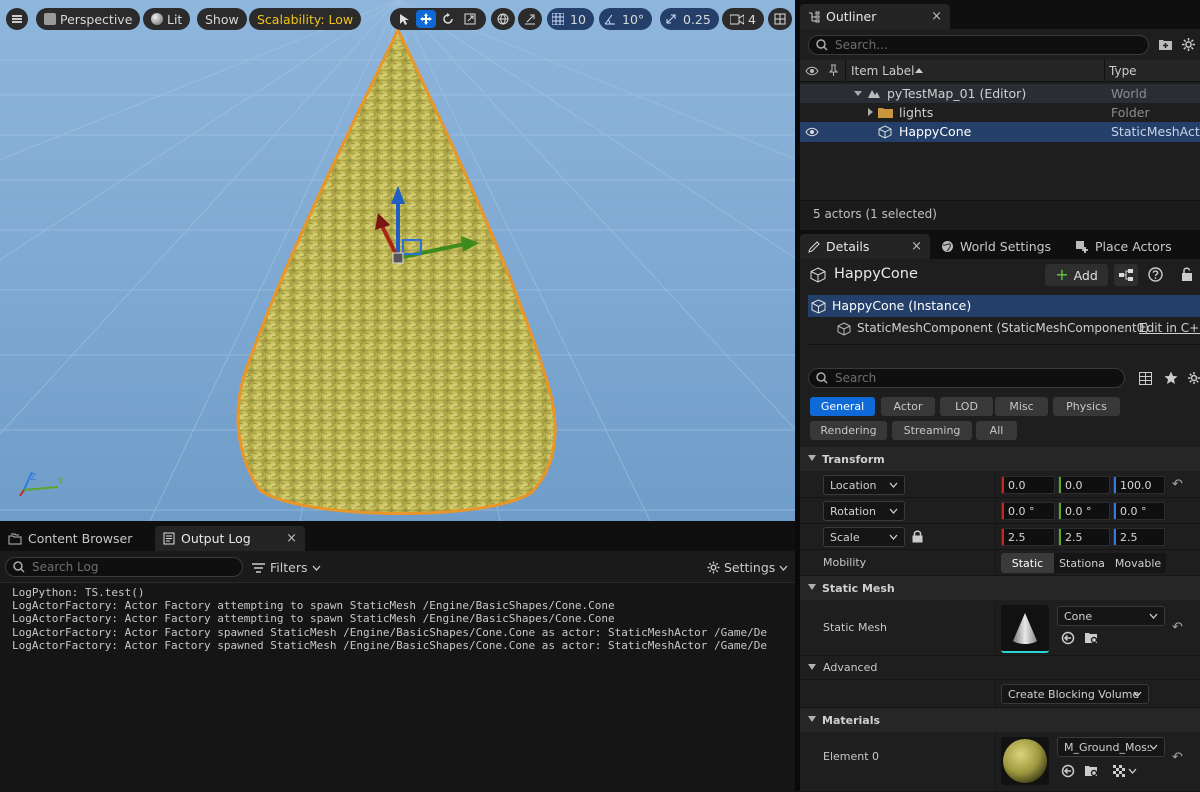 The height and width of the screenshot is (792, 1200). Describe the element at coordinates (858, 93) in the screenshot. I see `expand-down-icon` at that location.